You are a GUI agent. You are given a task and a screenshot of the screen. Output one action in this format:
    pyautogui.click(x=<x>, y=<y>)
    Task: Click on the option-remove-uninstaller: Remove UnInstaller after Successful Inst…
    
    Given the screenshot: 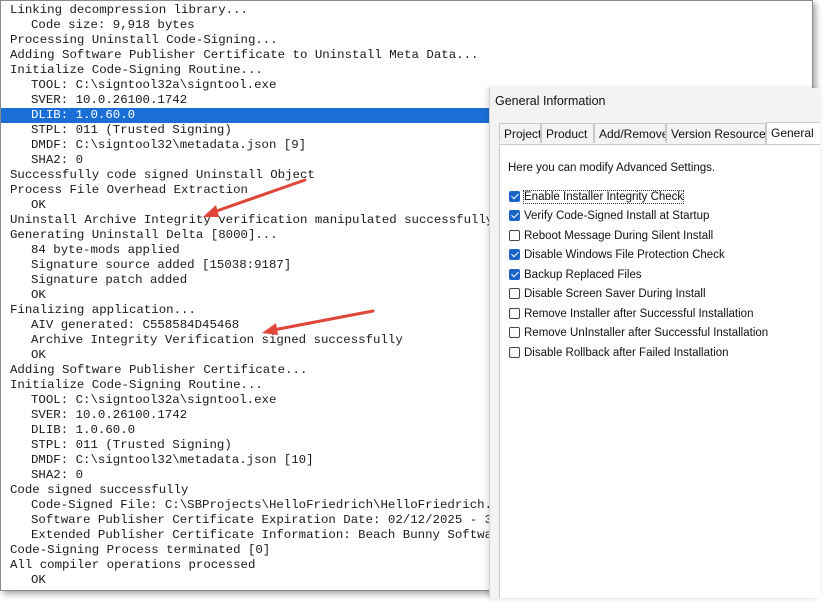 What is the action you would take?
    pyautogui.click(x=638, y=333)
    